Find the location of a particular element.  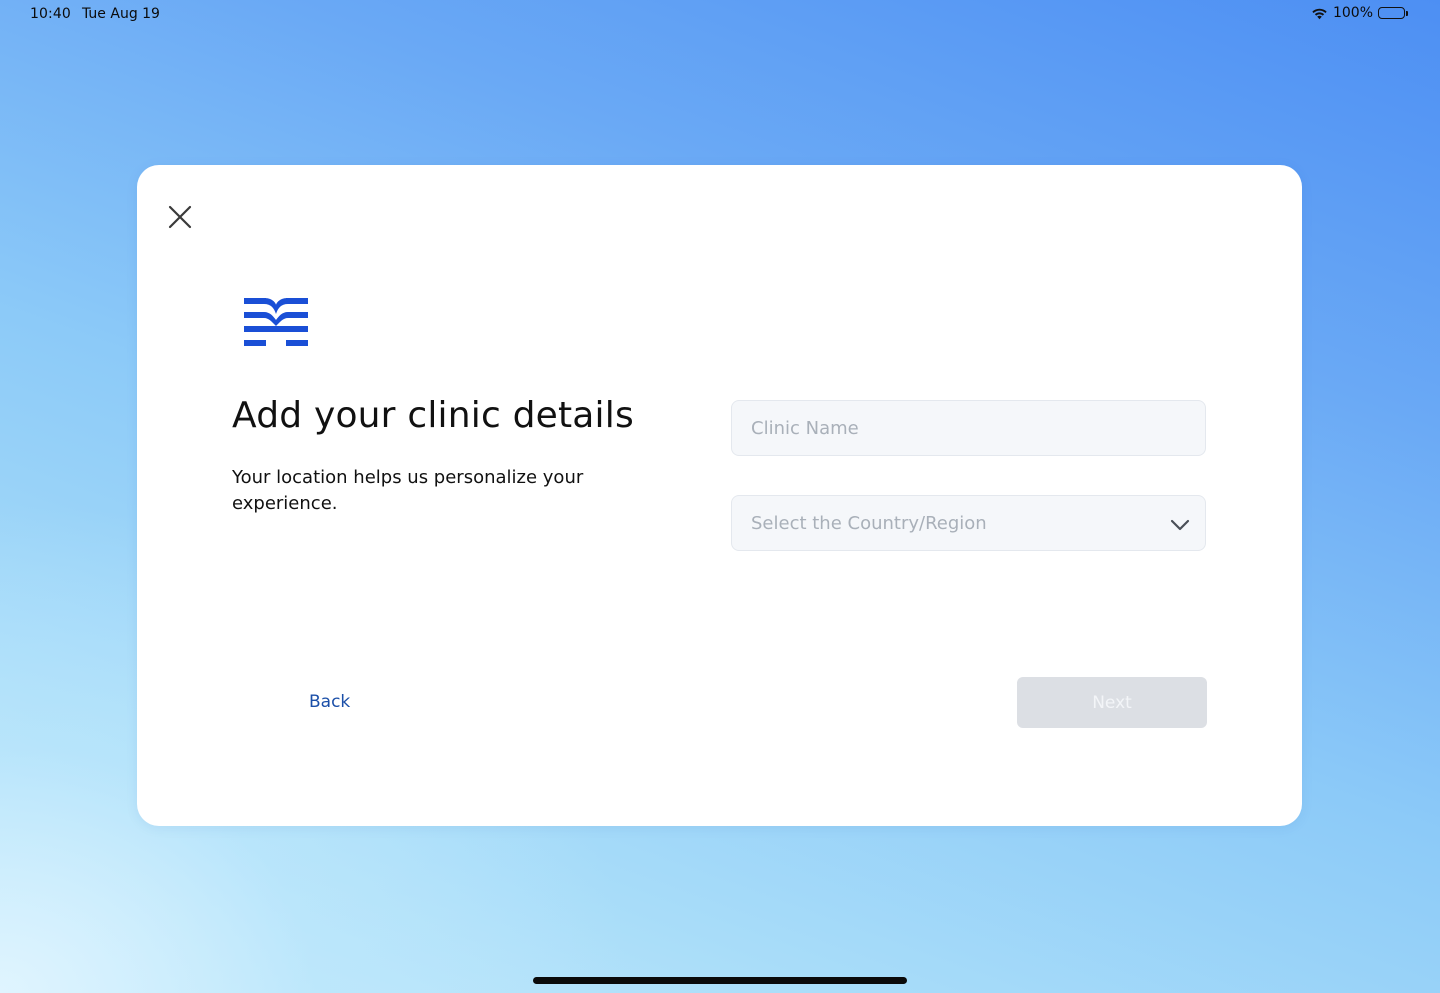

back-button: Back is located at coordinates (329, 702).